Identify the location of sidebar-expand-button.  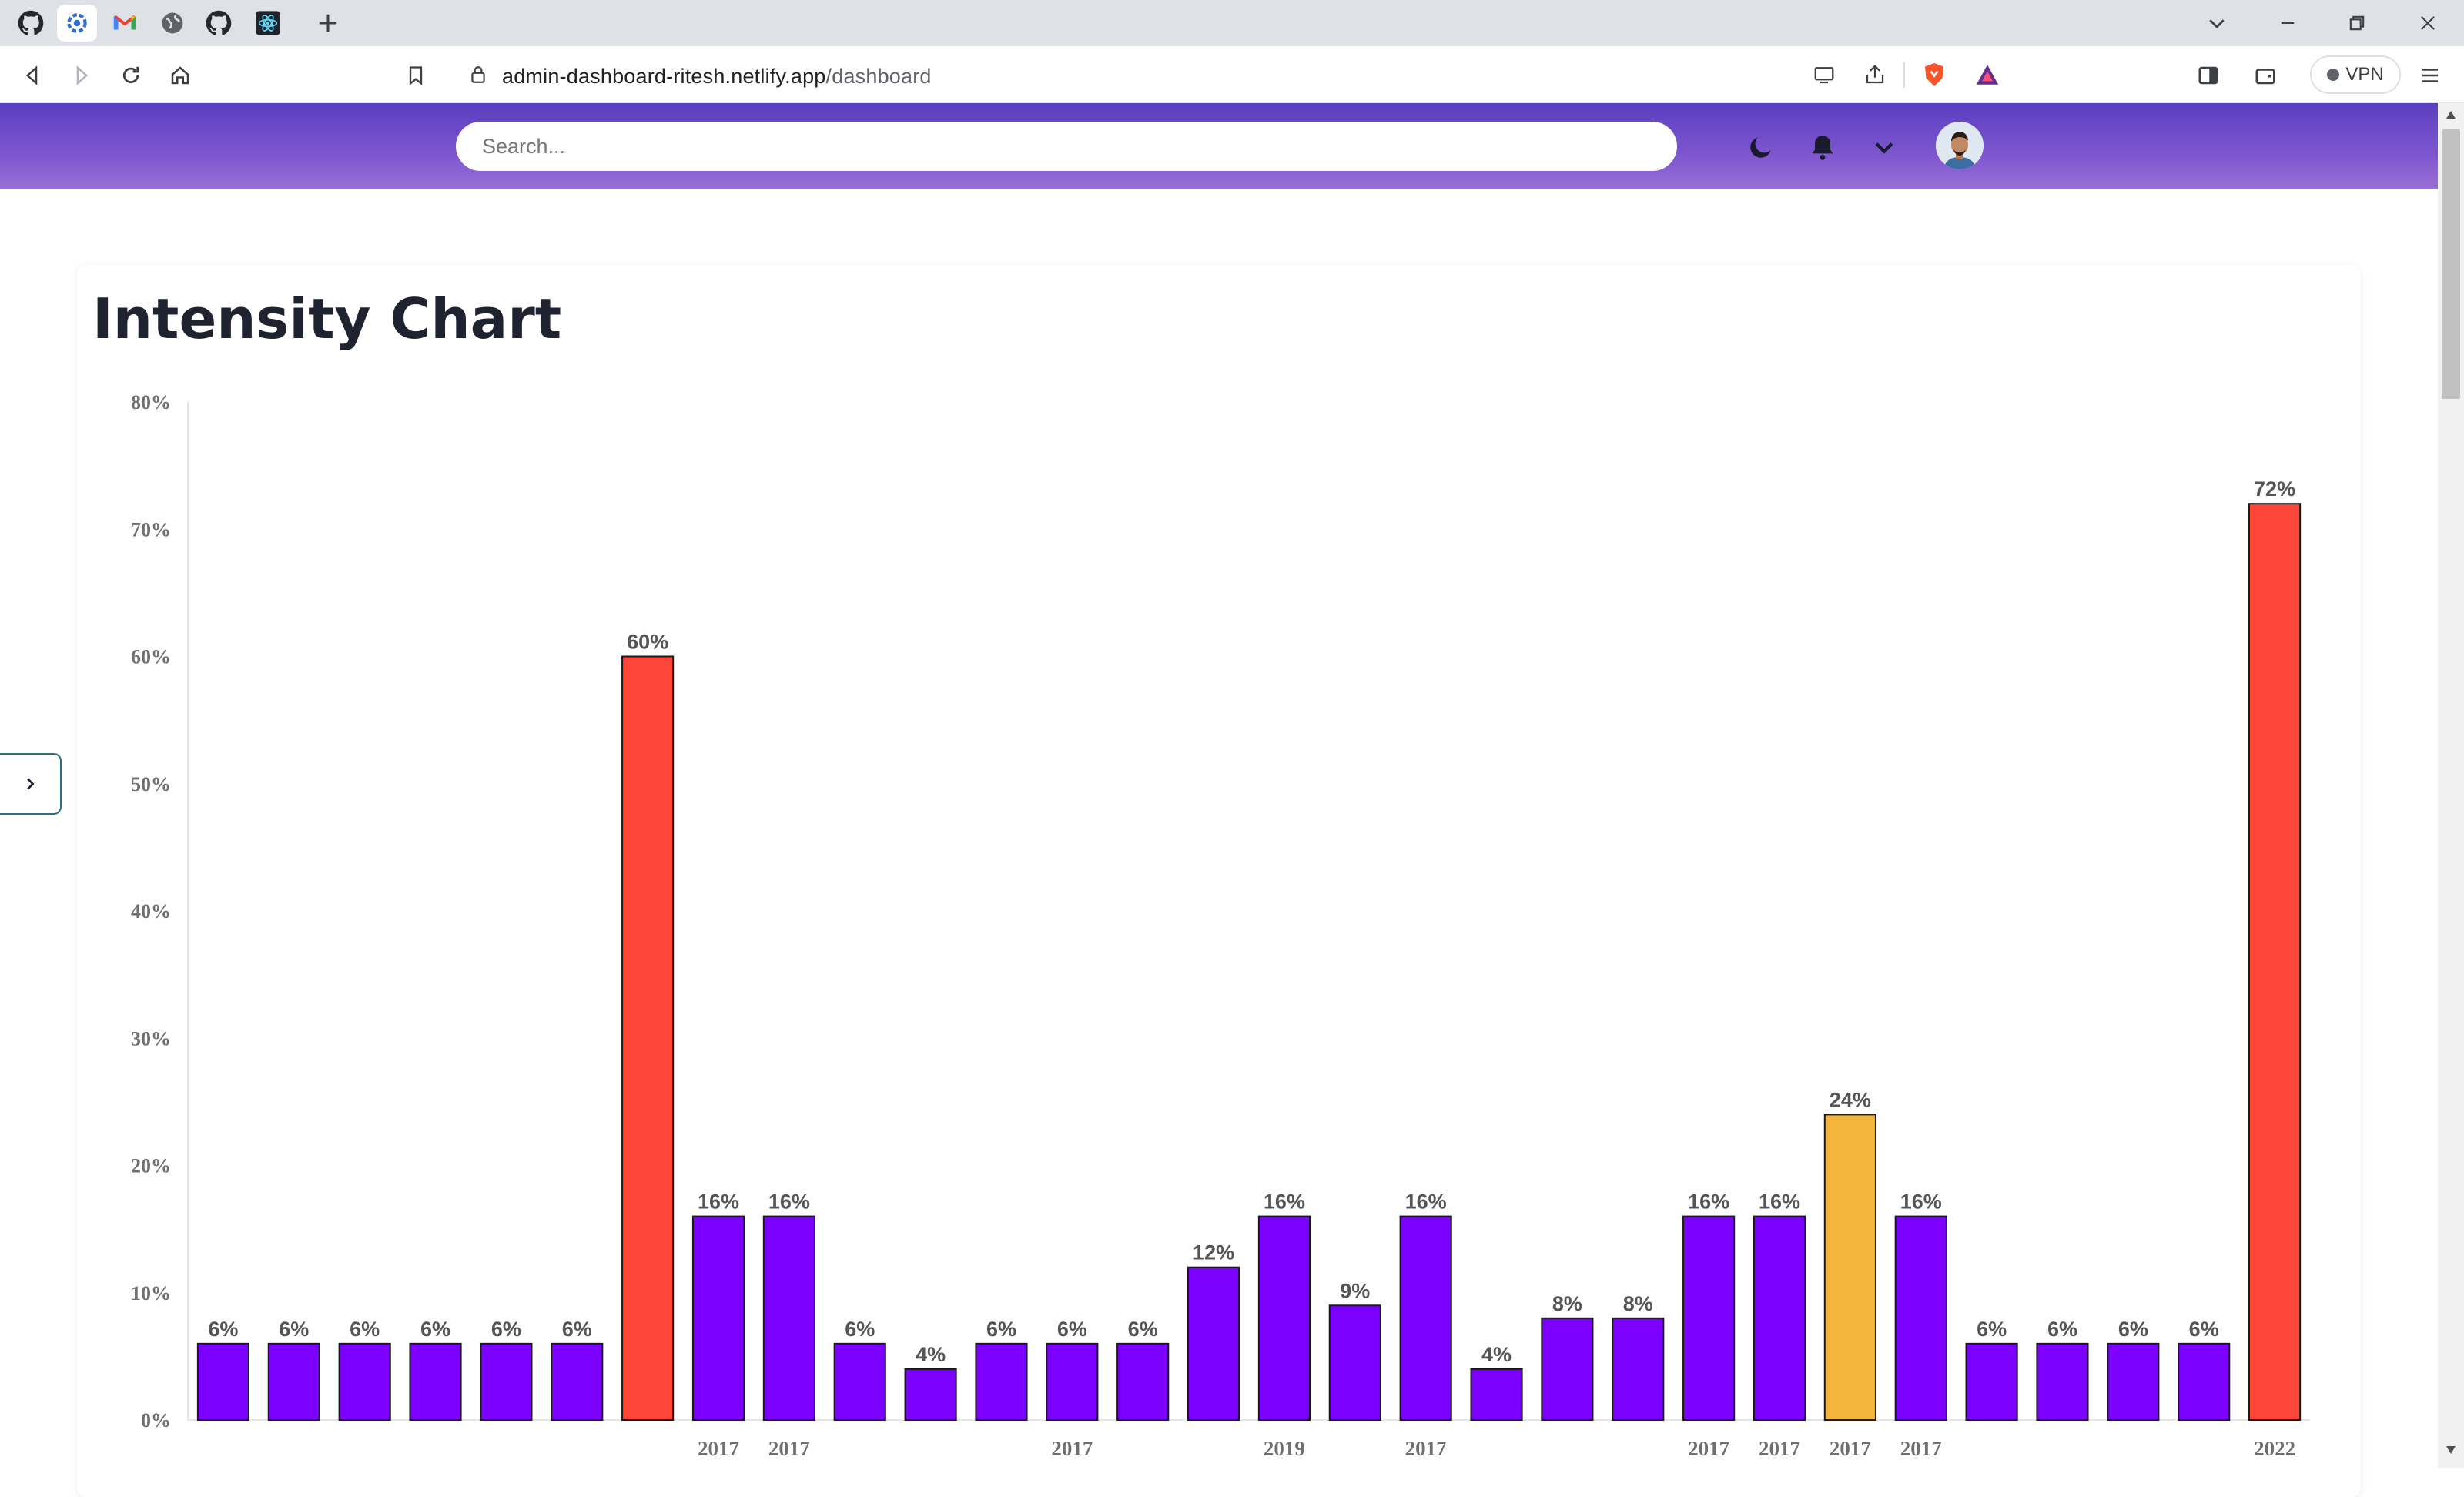
(31, 784).